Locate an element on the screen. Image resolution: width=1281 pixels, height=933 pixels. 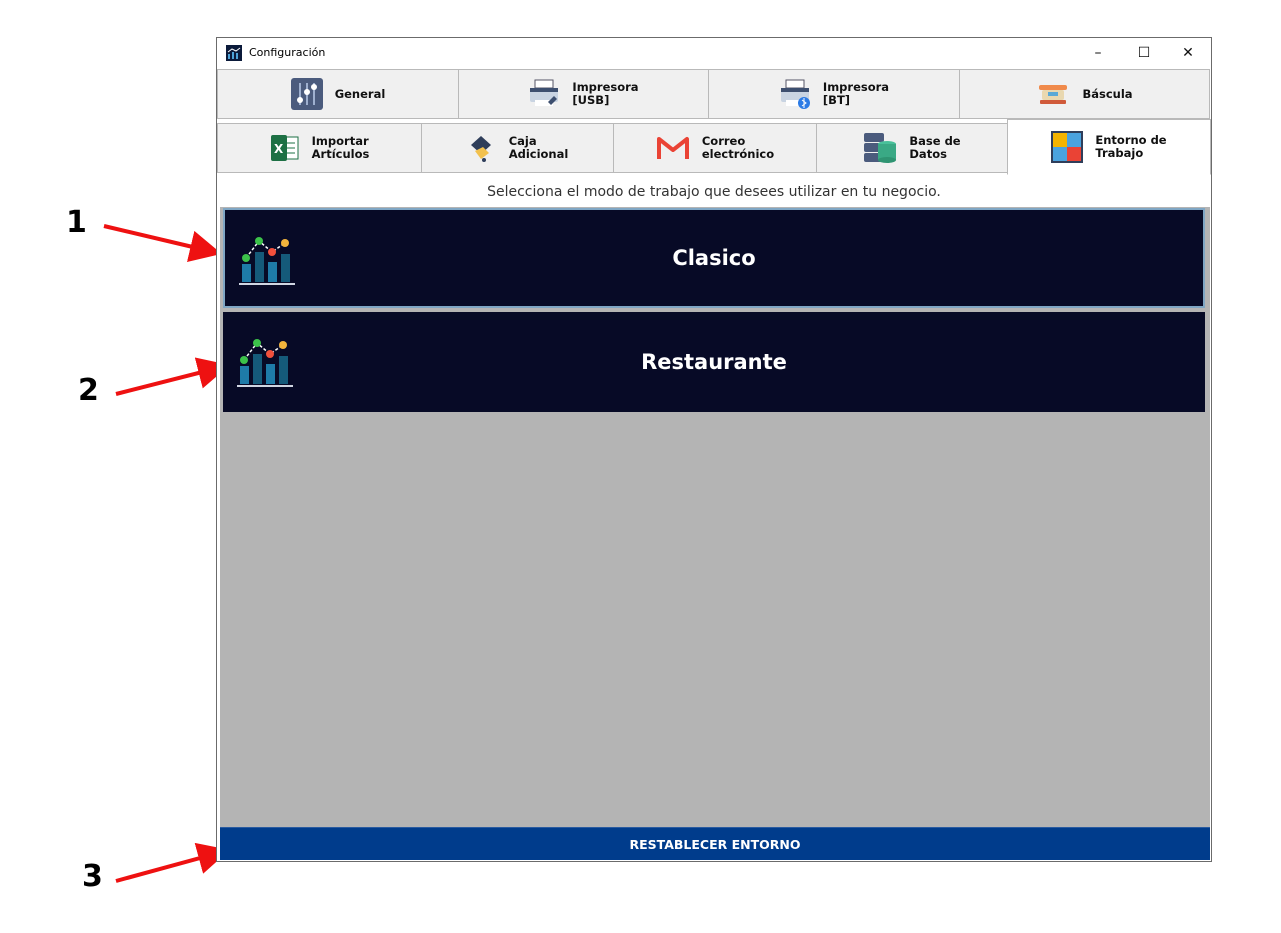
tab-printer-bt-label: Impresora [BT] is located at coordinates (856, 93).